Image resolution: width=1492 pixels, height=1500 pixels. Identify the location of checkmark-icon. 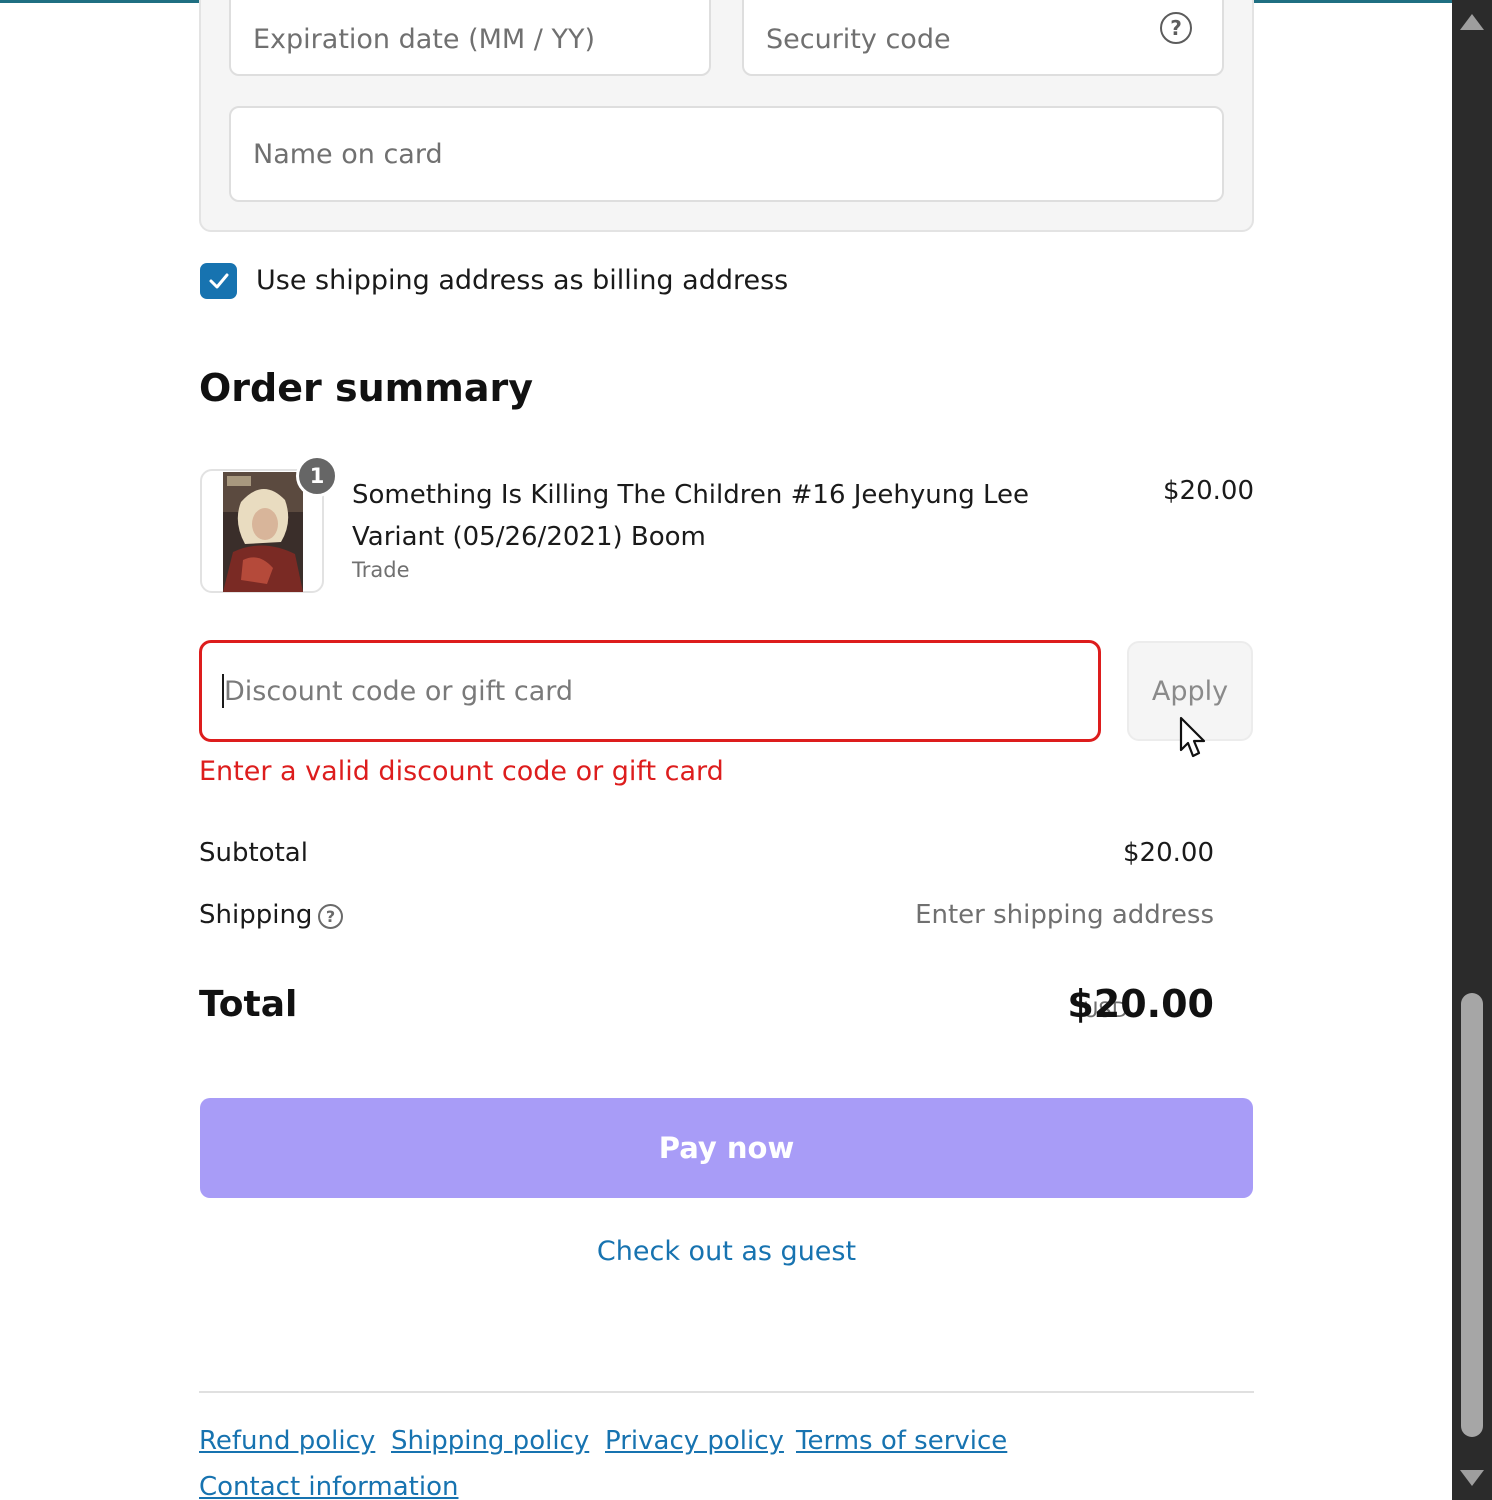
(218, 281).